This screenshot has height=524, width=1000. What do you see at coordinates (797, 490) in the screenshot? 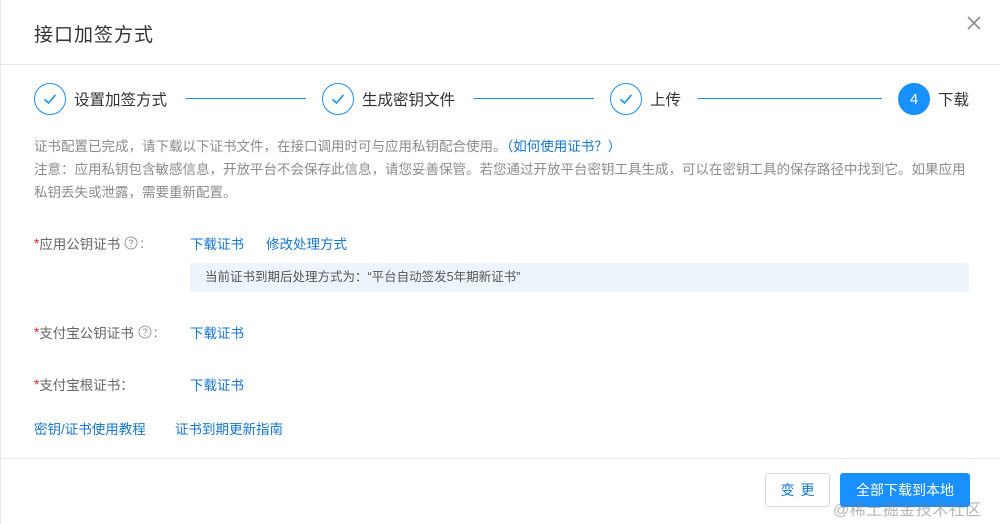
I see `change-button: 变更` at bounding box center [797, 490].